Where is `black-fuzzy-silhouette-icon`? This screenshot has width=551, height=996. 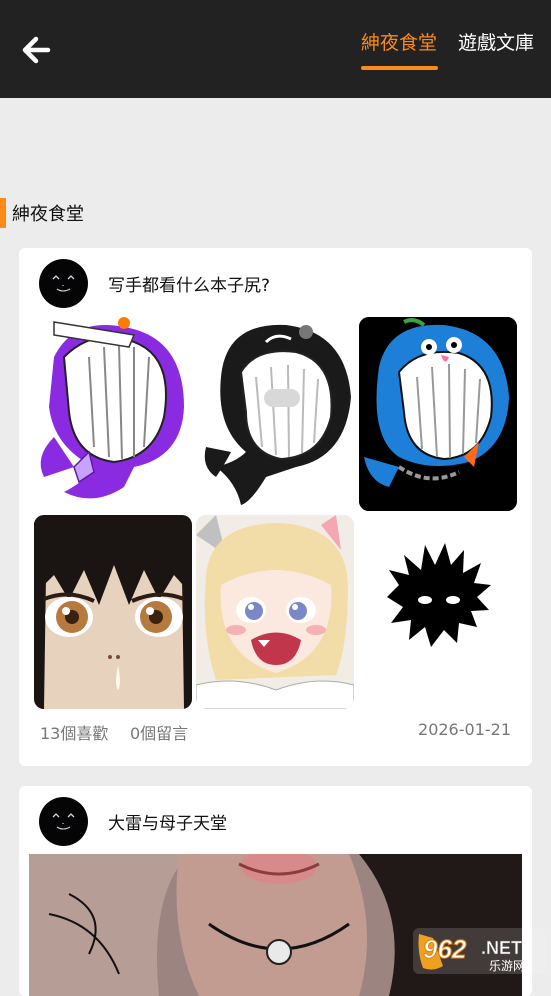 black-fuzzy-silhouette-icon is located at coordinates (438, 612).